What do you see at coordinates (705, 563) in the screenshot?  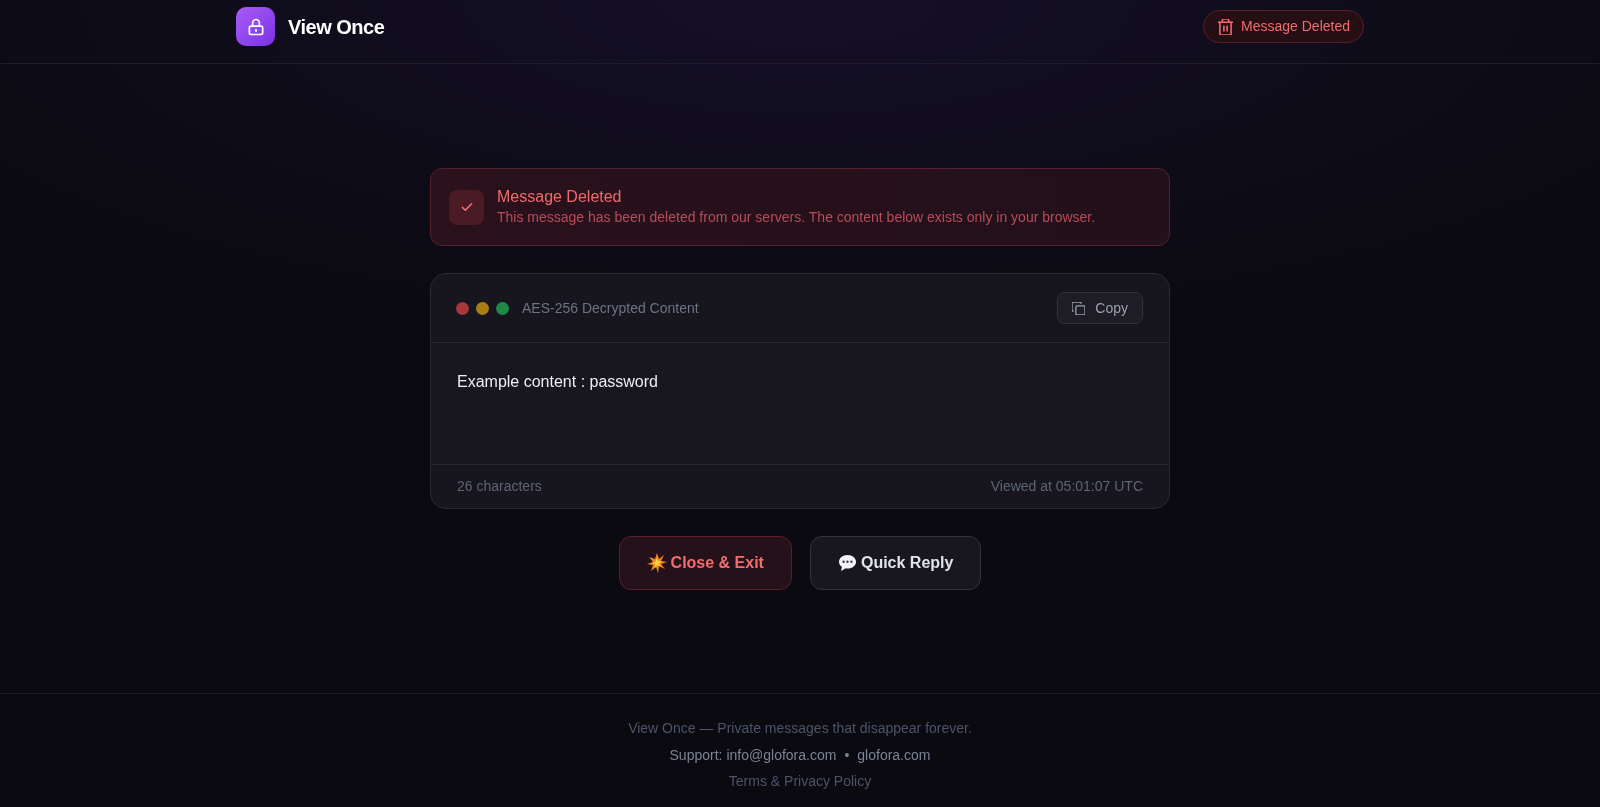 I see `close-exit-button: Close & Exit` at bounding box center [705, 563].